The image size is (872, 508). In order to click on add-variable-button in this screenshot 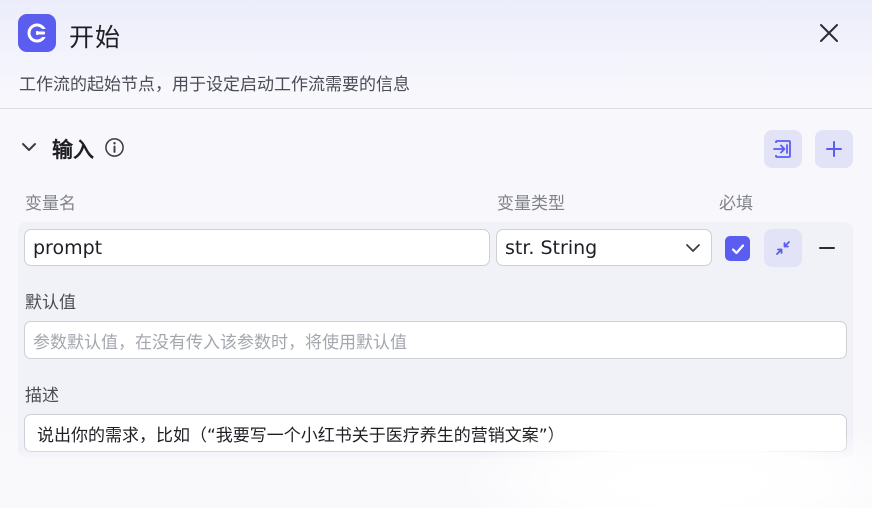, I will do `click(834, 149)`.